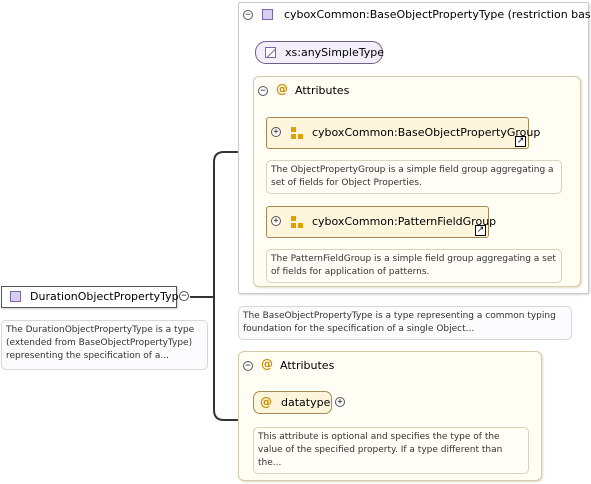 The height and width of the screenshot is (484, 591). Describe the element at coordinates (322, 90) in the screenshot. I see `base-attributes-label: Attributes` at that location.